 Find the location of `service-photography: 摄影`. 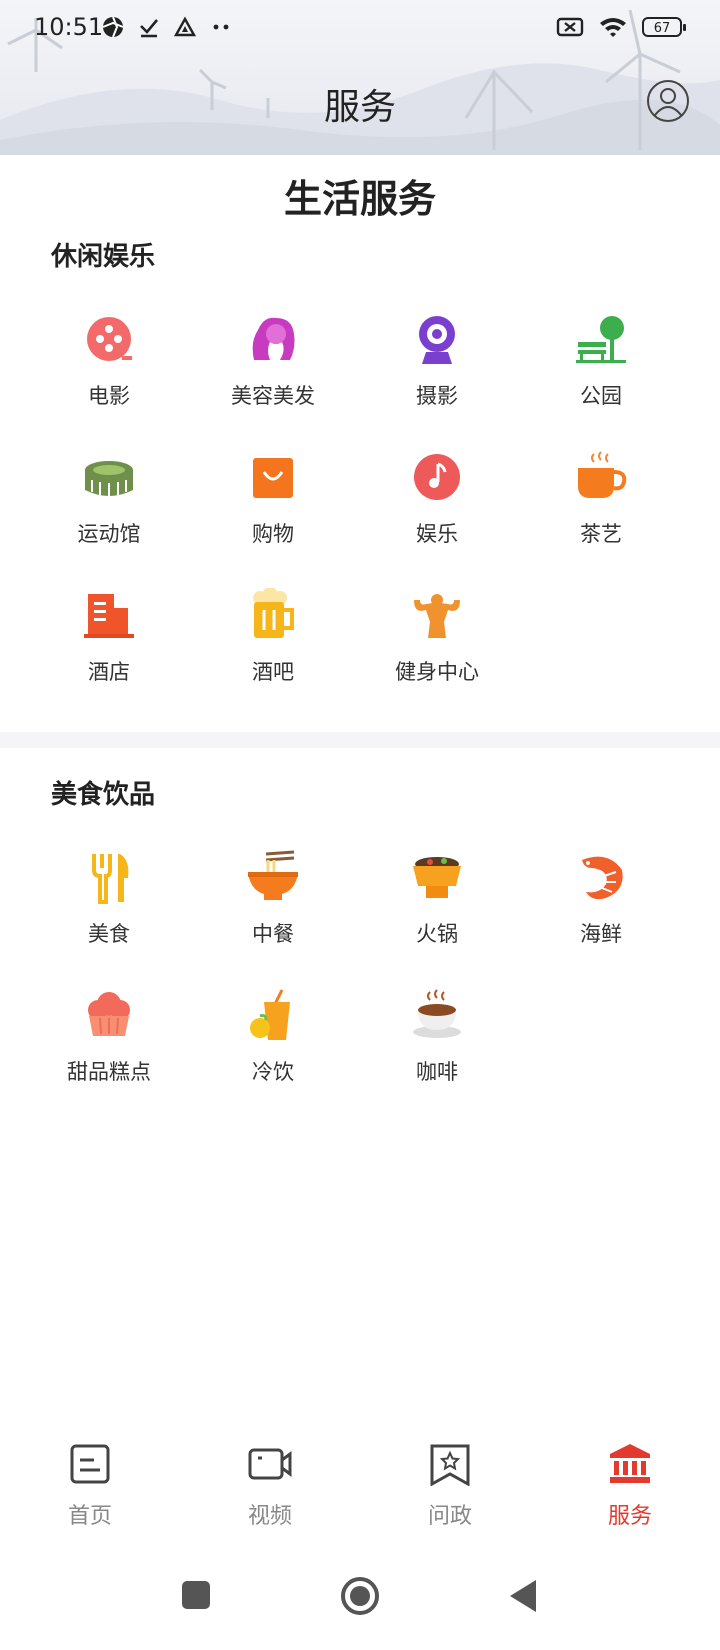

service-photography: 摄影 is located at coordinates (437, 361).